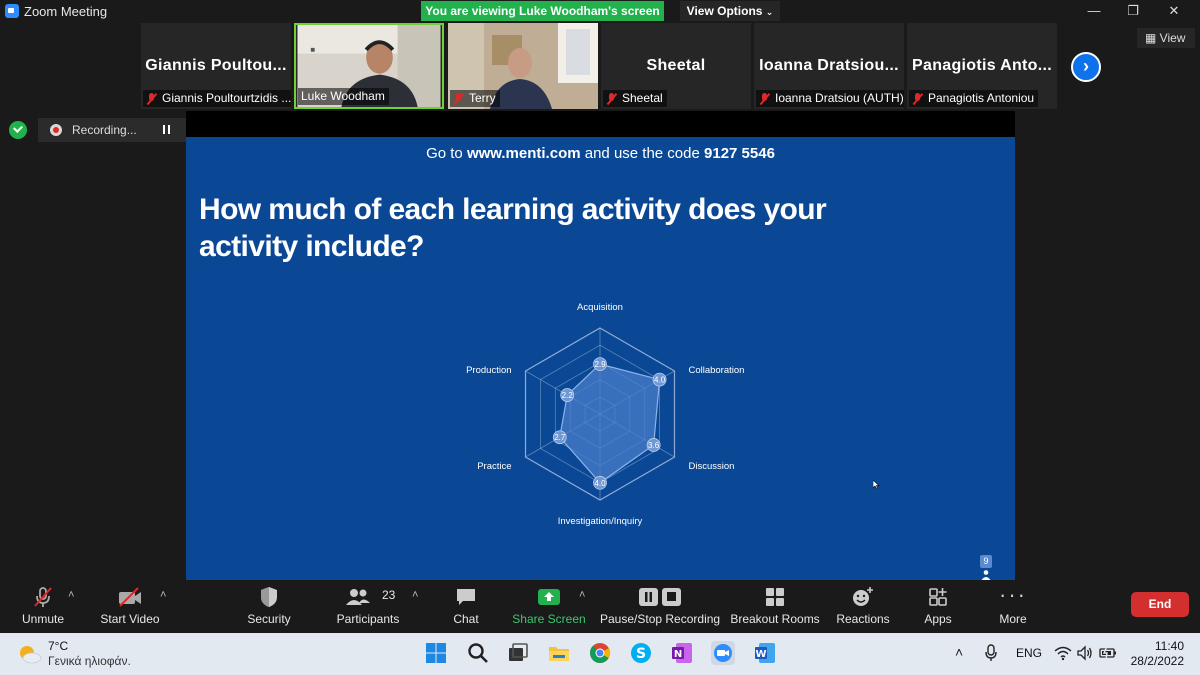 This screenshot has height=675, width=1200. What do you see at coordinates (711, 466) in the screenshot?
I see `radar-category-label: Discussion` at bounding box center [711, 466].